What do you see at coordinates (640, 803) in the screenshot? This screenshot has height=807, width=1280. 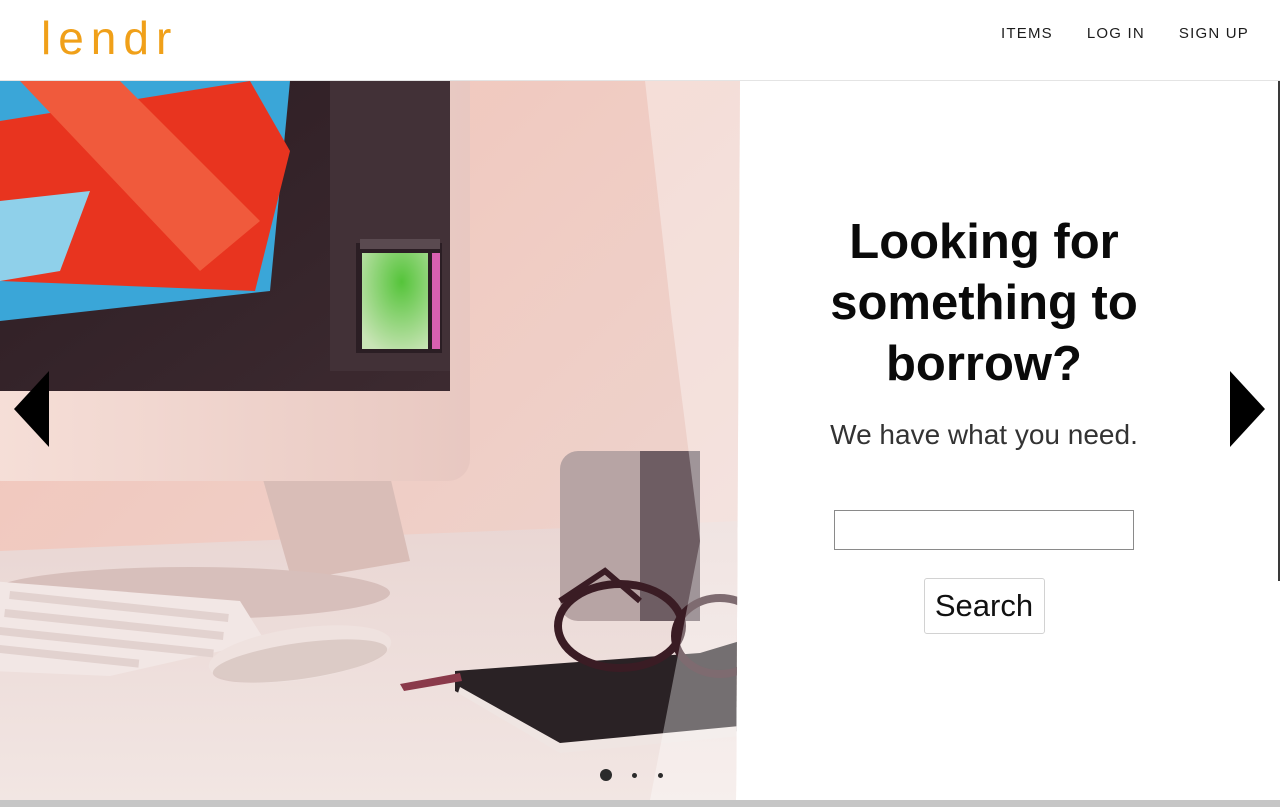 I see `horizontal-scrollbar` at bounding box center [640, 803].